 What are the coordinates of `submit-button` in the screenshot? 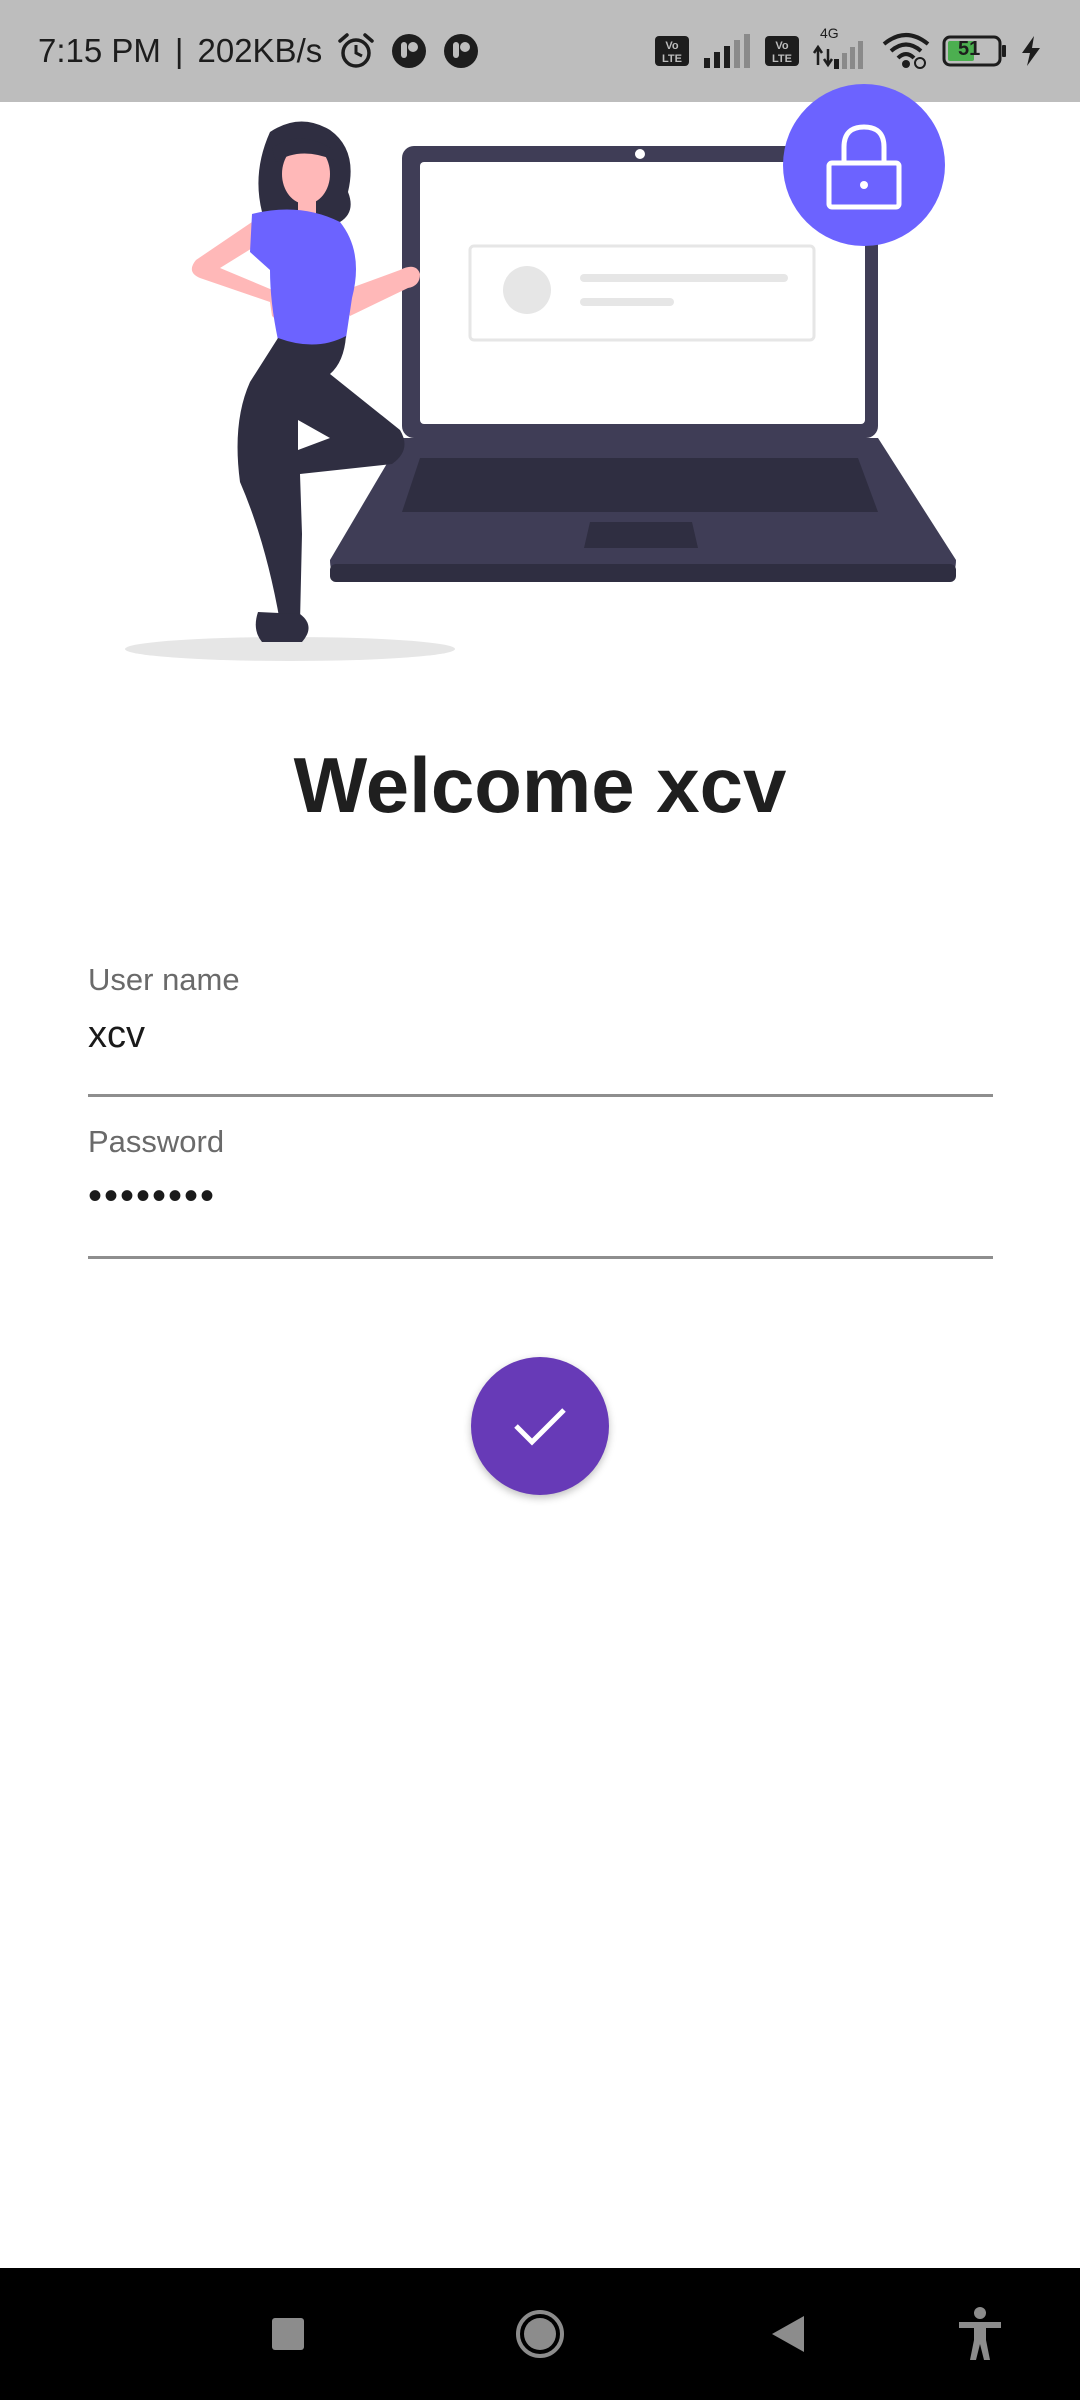 It's located at (540, 1426).